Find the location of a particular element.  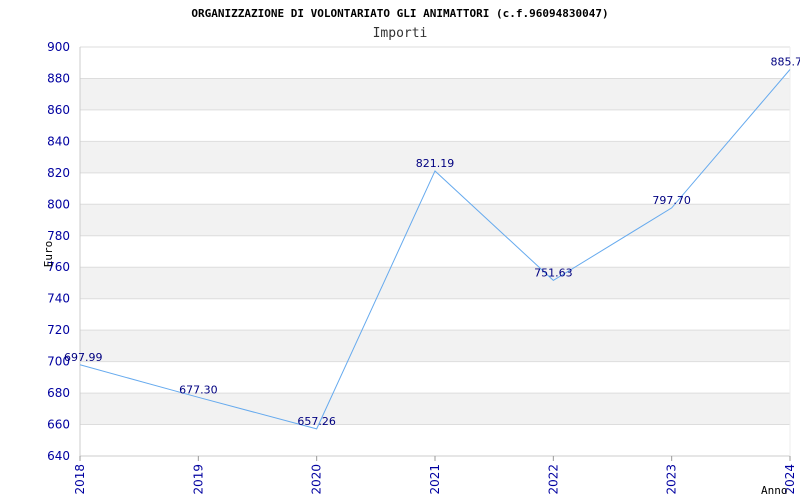

x-axis-label: Anno is located at coordinates (774, 490).